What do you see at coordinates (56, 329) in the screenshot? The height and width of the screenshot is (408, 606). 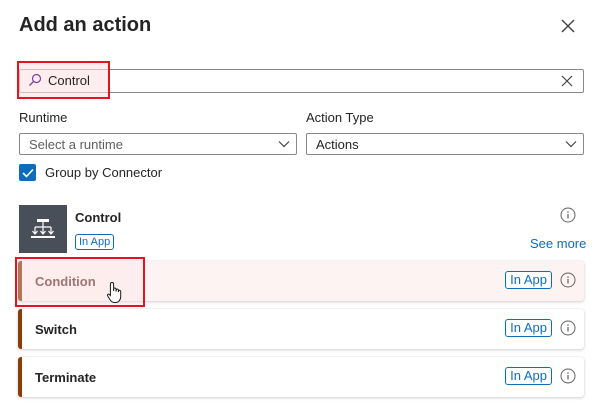 I see `action-label: Switch` at bounding box center [56, 329].